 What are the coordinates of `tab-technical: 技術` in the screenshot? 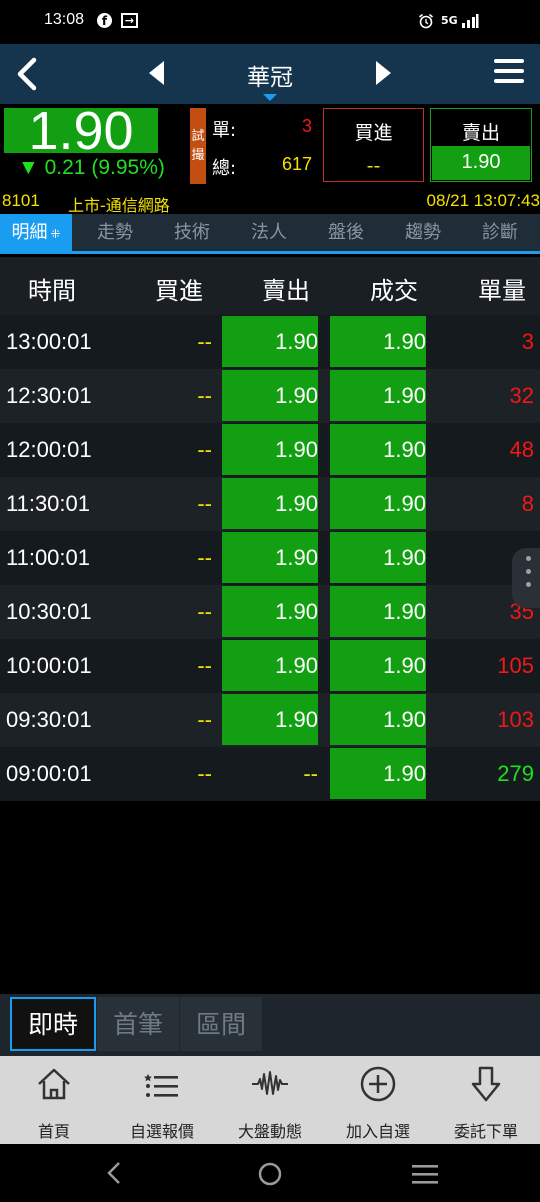 It's located at (192, 232).